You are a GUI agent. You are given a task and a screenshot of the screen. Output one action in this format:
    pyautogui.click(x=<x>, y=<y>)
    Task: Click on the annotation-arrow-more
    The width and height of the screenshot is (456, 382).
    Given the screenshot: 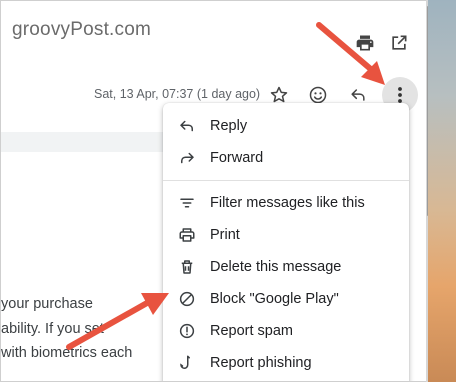 What is the action you would take?
    pyautogui.click(x=350, y=53)
    